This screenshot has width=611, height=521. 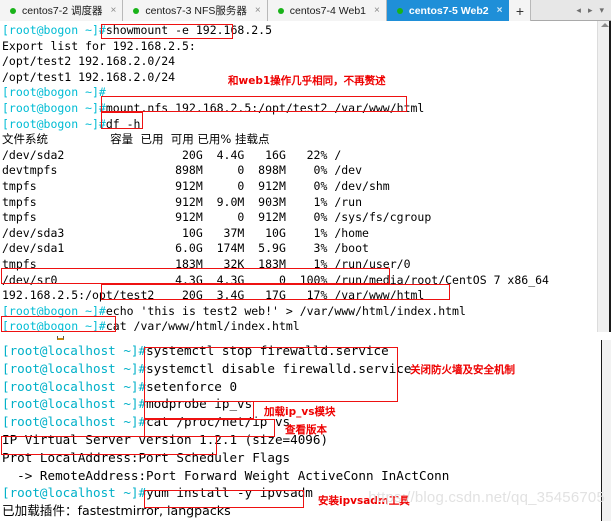 I want to click on terminal-output-line: Prot LocalAddress:Port Scheduler Flags, so click(x=297, y=458).